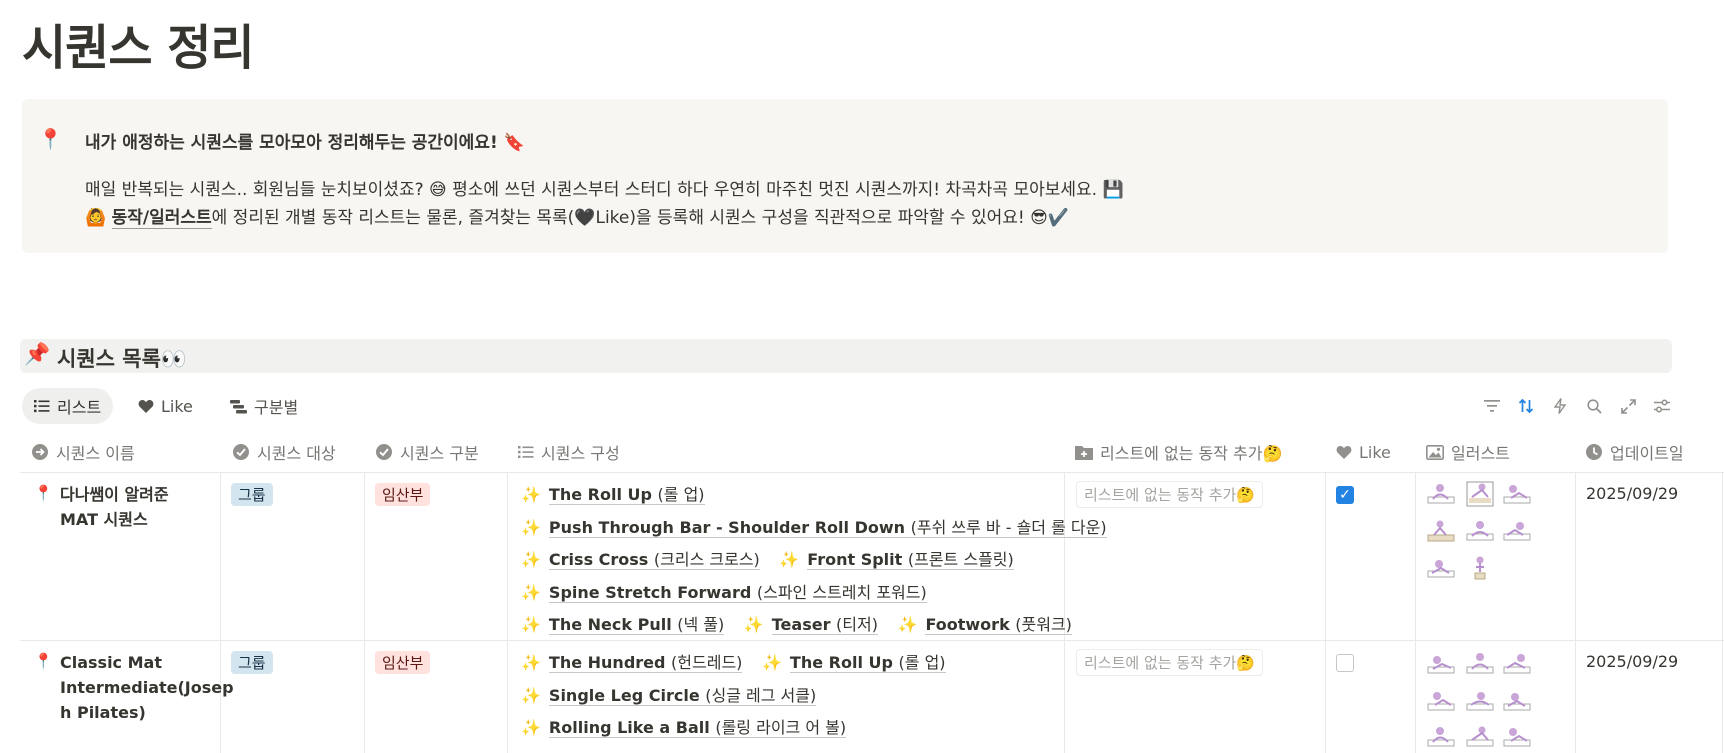 This screenshot has height=753, width=1724. I want to click on sequence-item: ✨ Rolling Like a Ball (롤링 라이크 어 볼), so click(684, 728).